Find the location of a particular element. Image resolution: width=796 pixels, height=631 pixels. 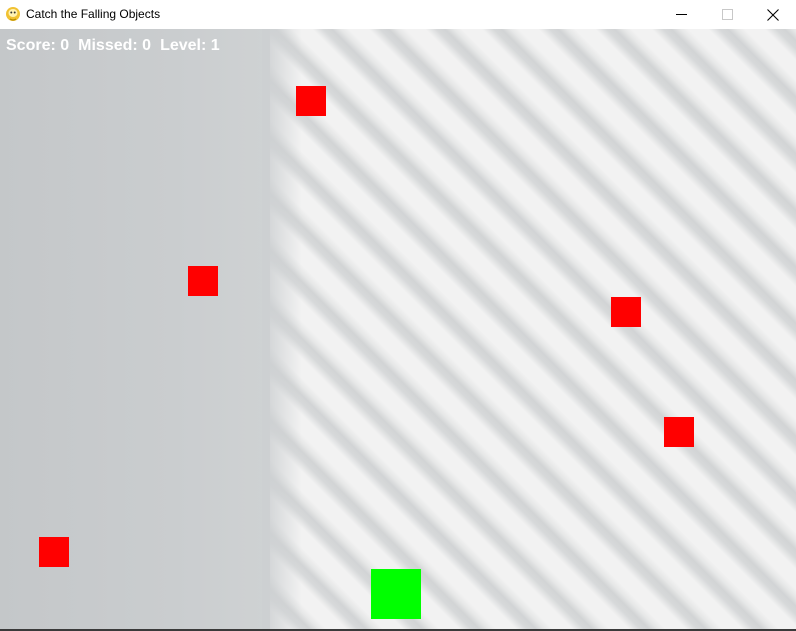

maximize-button is located at coordinates (727, 14).